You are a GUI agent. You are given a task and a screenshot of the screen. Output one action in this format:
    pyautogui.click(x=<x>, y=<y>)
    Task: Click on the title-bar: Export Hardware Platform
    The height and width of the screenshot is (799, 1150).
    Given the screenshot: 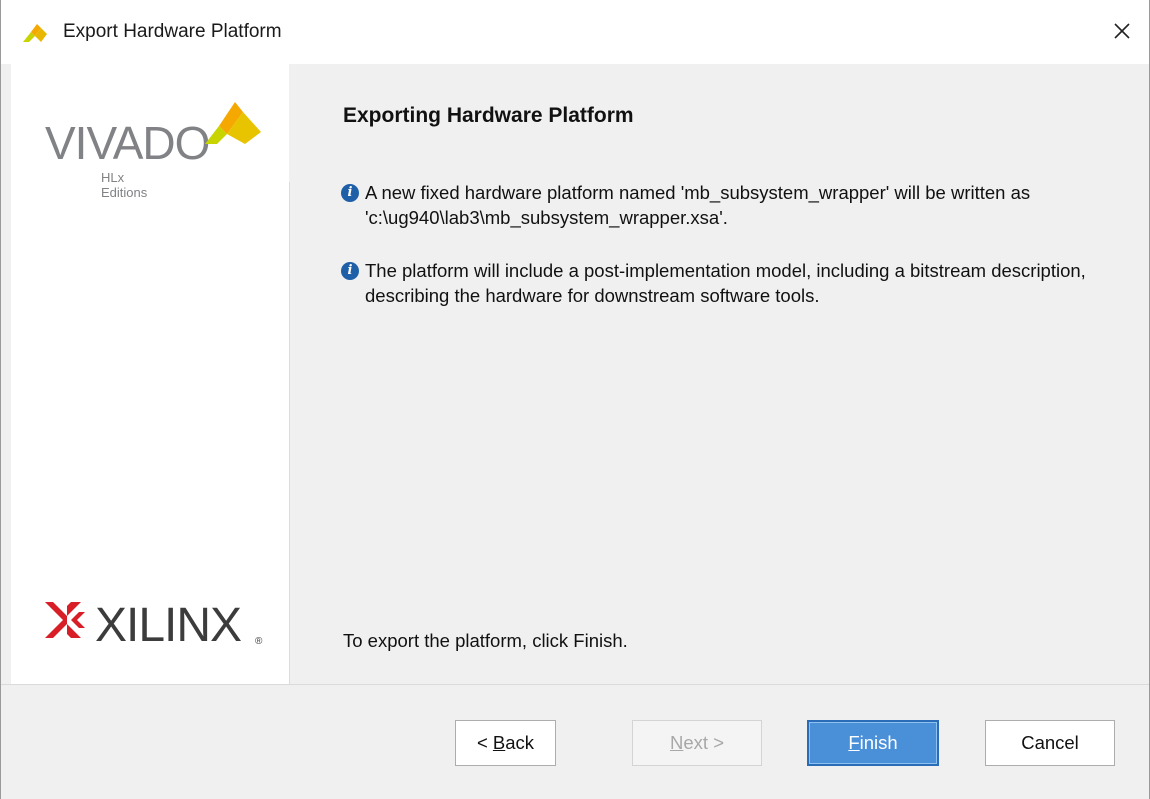 What is the action you would take?
    pyautogui.click(x=575, y=32)
    